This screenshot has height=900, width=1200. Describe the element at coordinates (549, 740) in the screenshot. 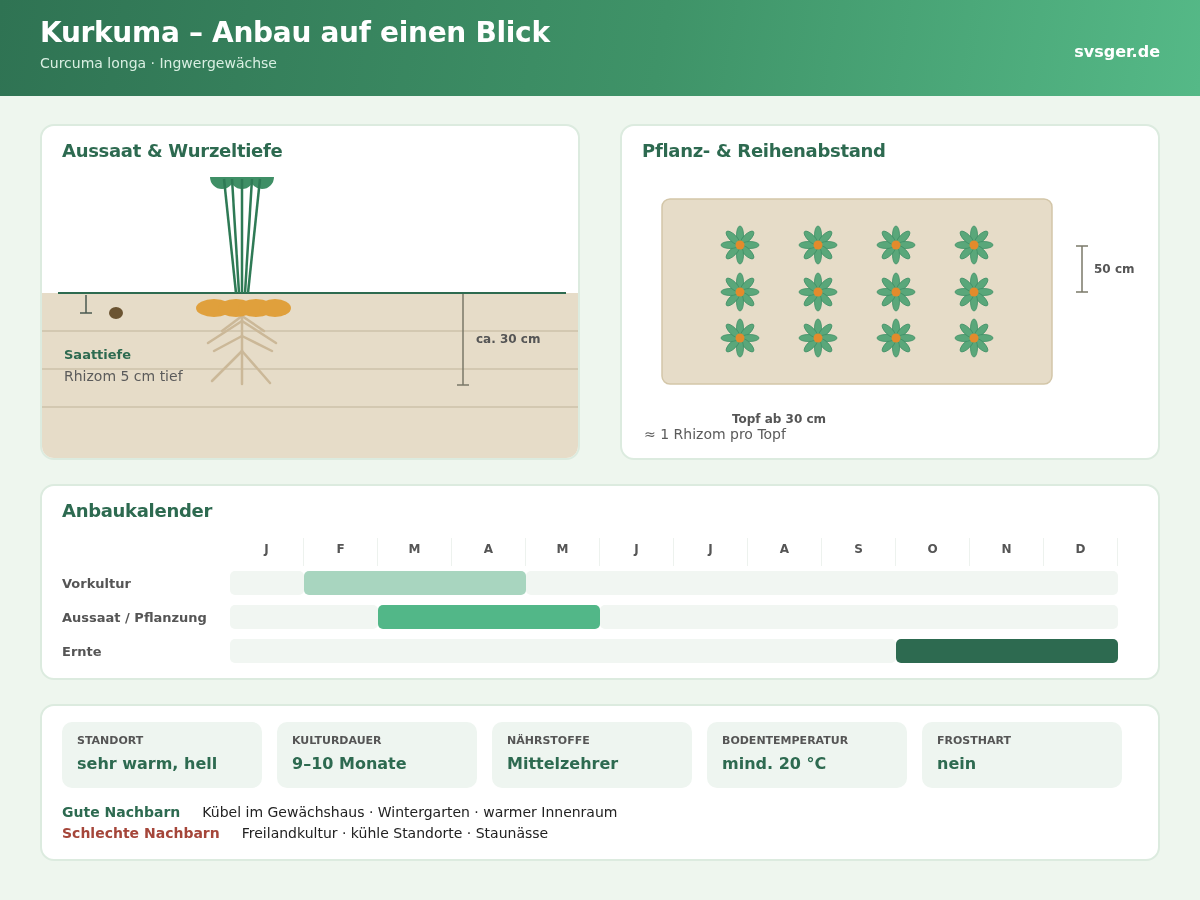

I see `fact-label: NÄHRSTOFFE` at that location.